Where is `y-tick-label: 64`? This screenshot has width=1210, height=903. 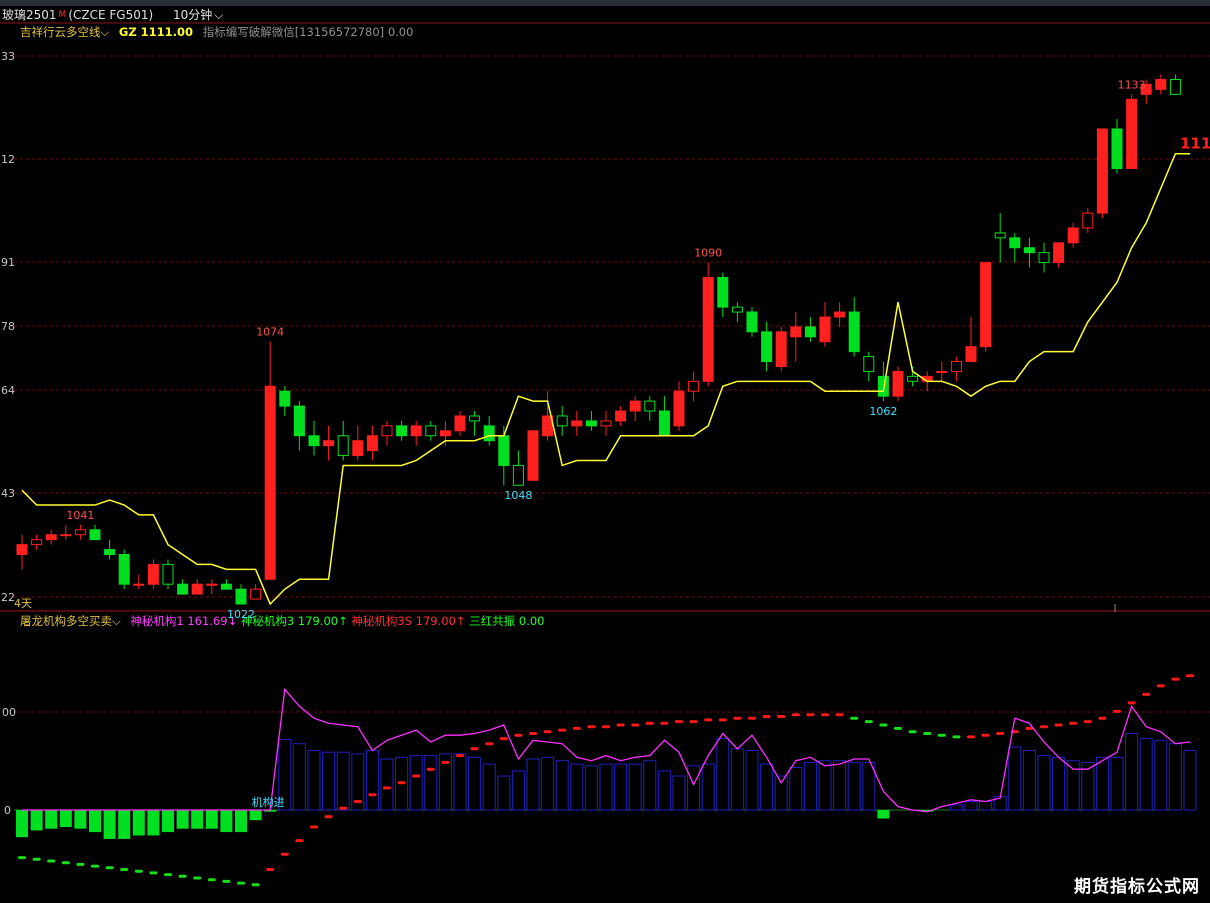
y-tick-label: 64 is located at coordinates (8, 390).